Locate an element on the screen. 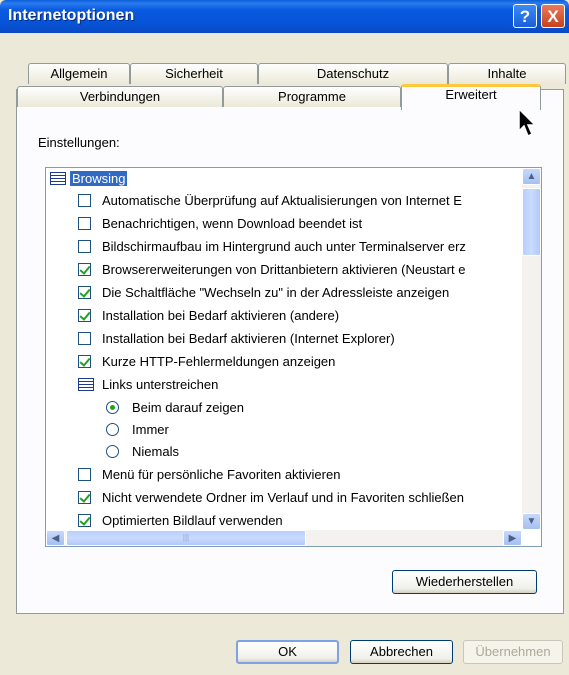 The height and width of the screenshot is (675, 569). title-bar: Internetoptionen ? X is located at coordinates (284, 16).